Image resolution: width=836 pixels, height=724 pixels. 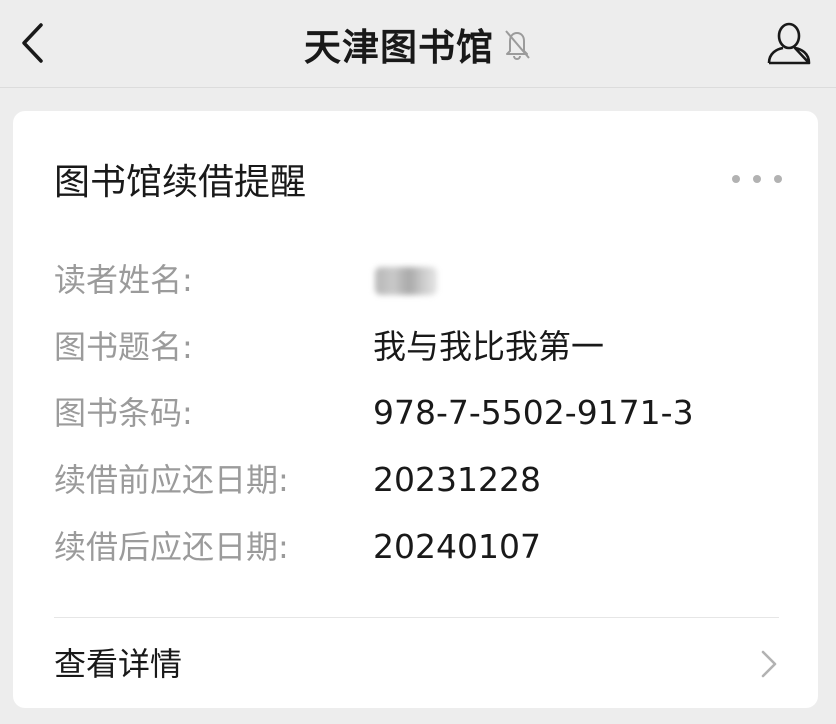 I want to click on title-wrap: 天津图书馆, so click(x=418, y=44).